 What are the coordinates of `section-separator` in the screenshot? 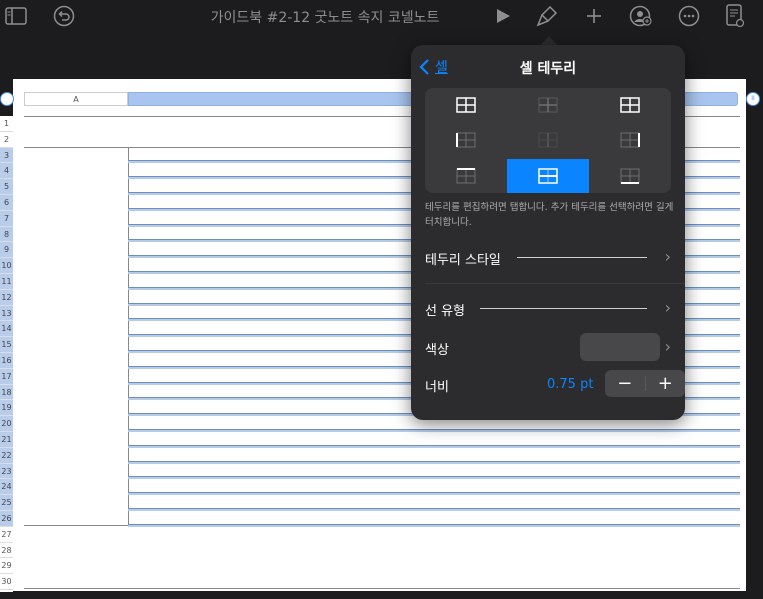 It's located at (555, 283).